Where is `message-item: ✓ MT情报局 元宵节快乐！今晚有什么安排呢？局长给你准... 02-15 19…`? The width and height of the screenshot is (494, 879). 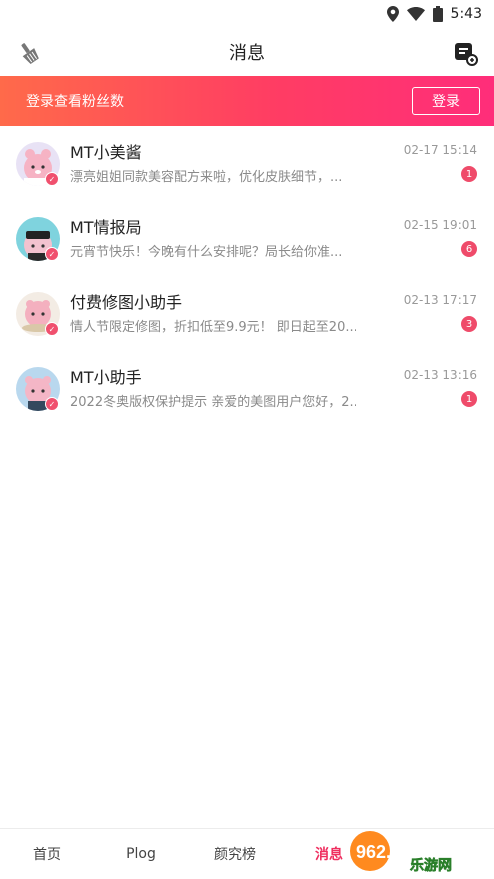 message-item: ✓ MT情报局 元宵节快乐！今晚有什么安排呢？局长给你准... 02-15 19… is located at coordinates (247, 238).